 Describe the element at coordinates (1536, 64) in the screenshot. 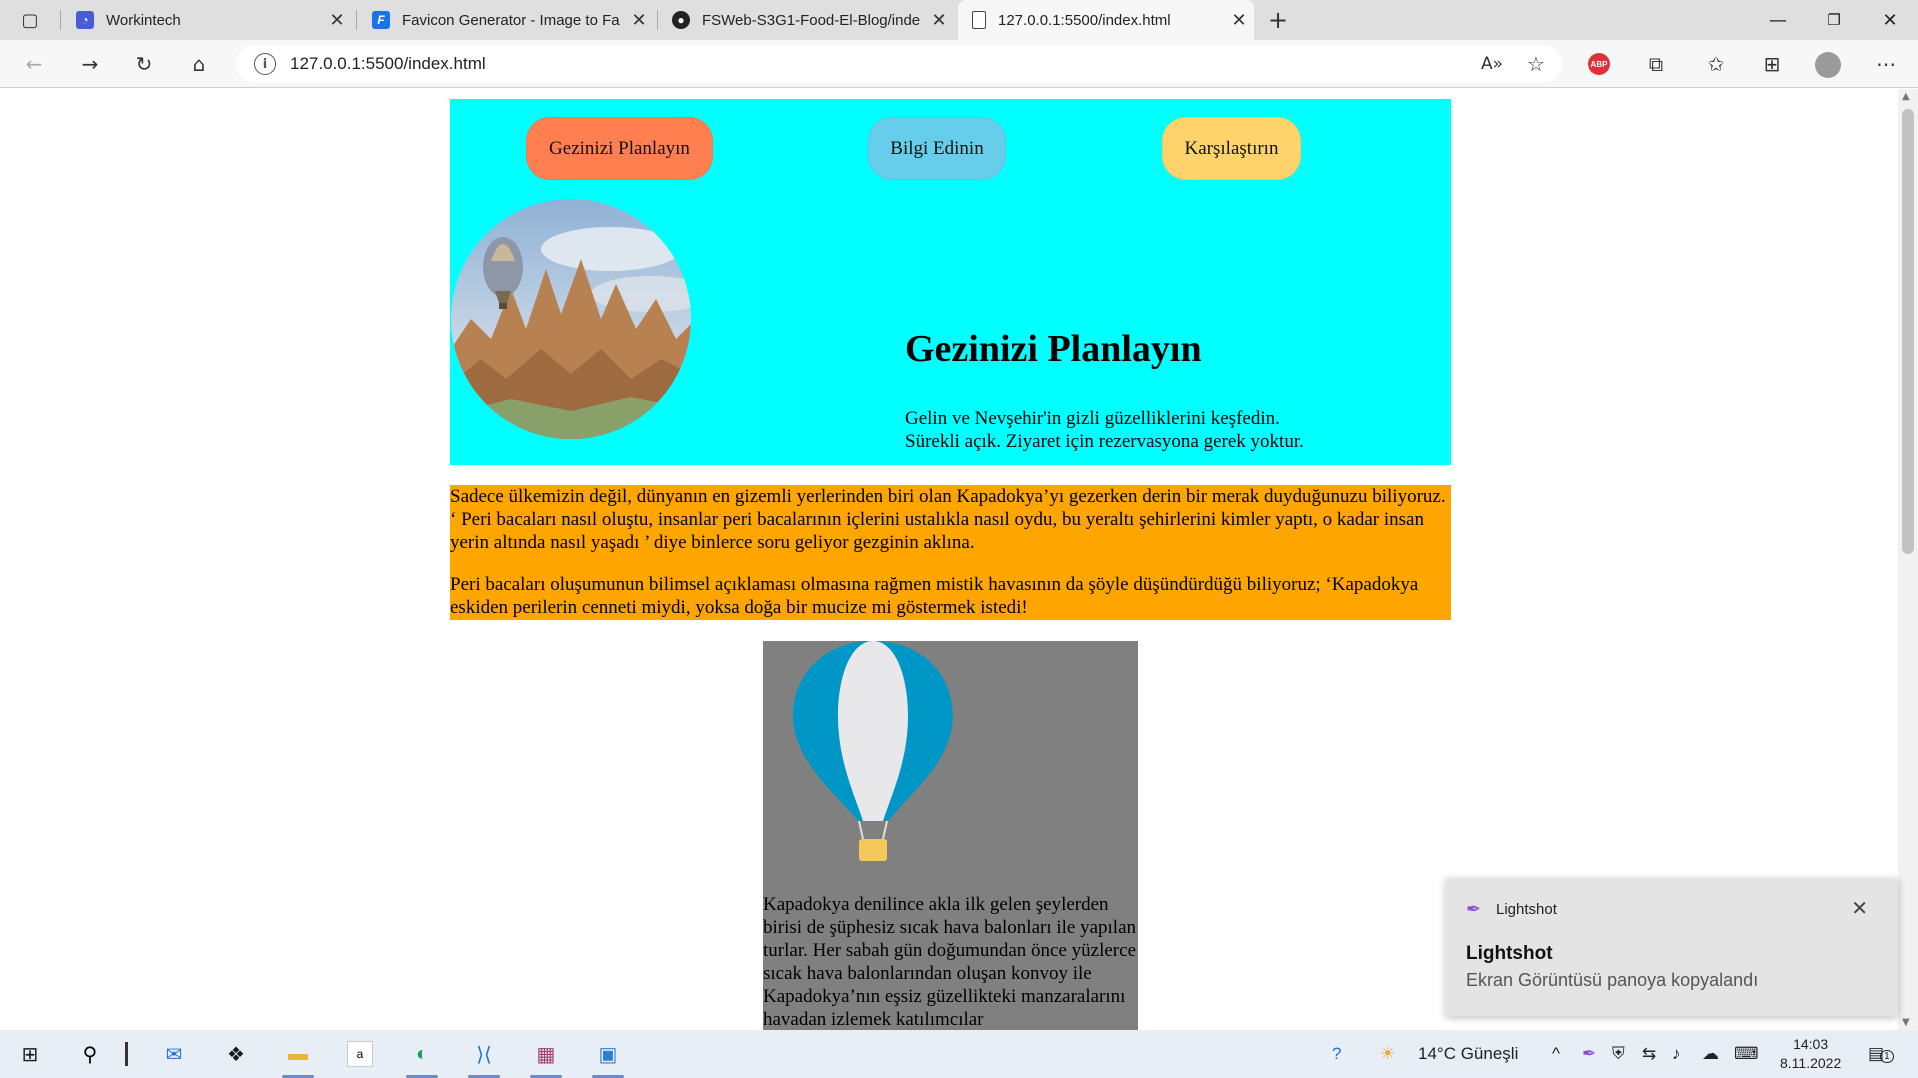

I see `add-favorite-icon: ☆` at that location.